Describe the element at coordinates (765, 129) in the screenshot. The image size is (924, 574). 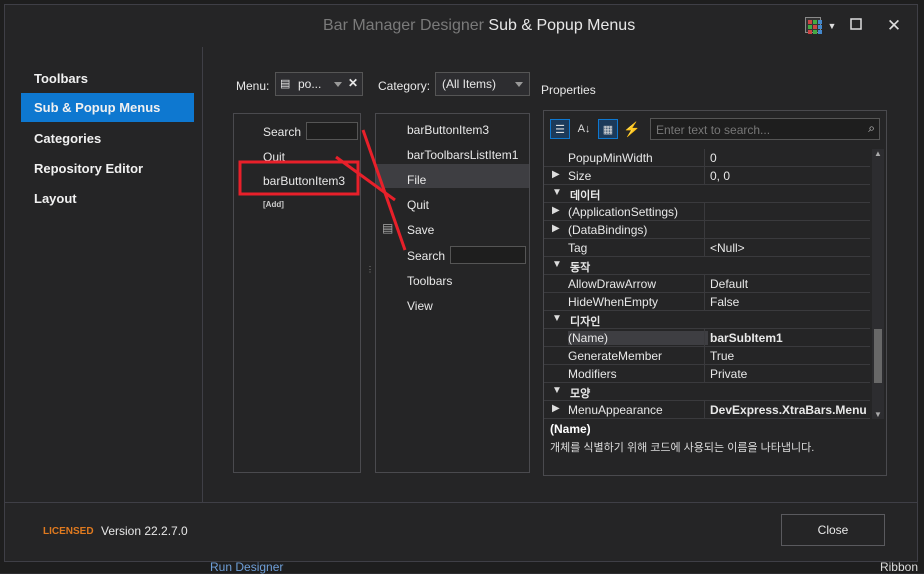
I see `property-search-input: Enter text to search... ⌕` at that location.